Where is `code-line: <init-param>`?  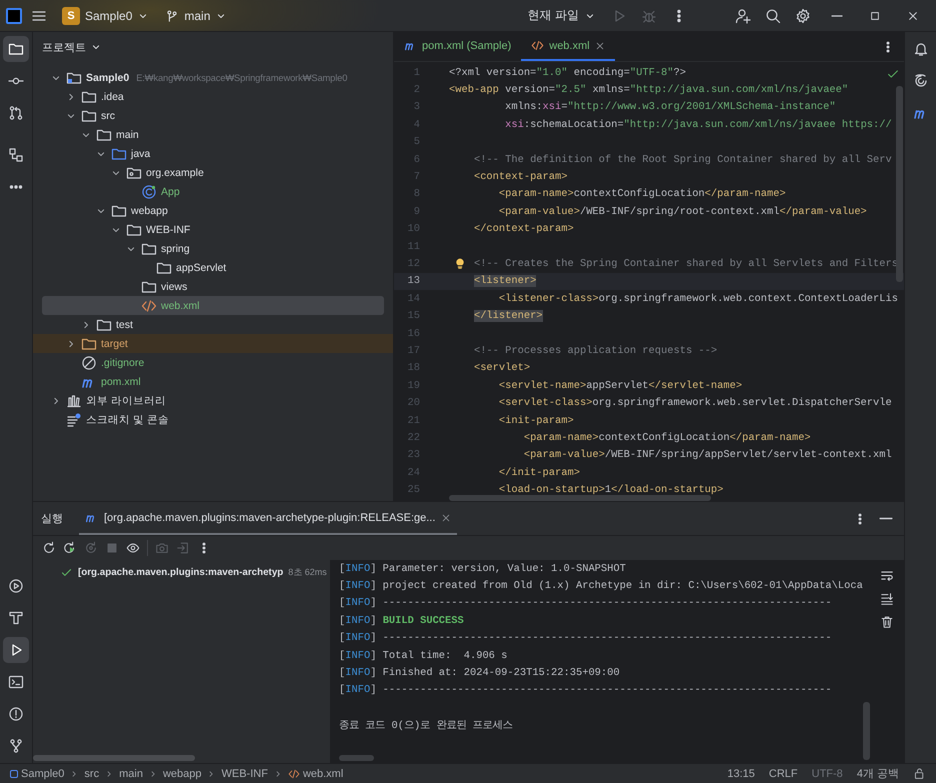
code-line: <init-param> is located at coordinates (536, 420).